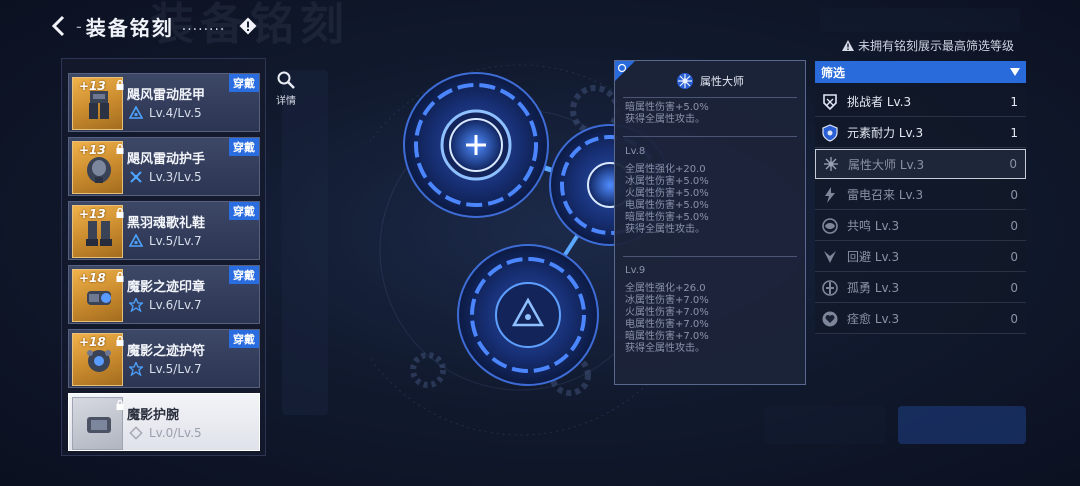 The width and height of the screenshot is (1080, 486). I want to click on equipment-item-shoes: +13 穿戴 黑羽魂歌礼鞋 Lv.5/Lv.7, so click(164, 230).